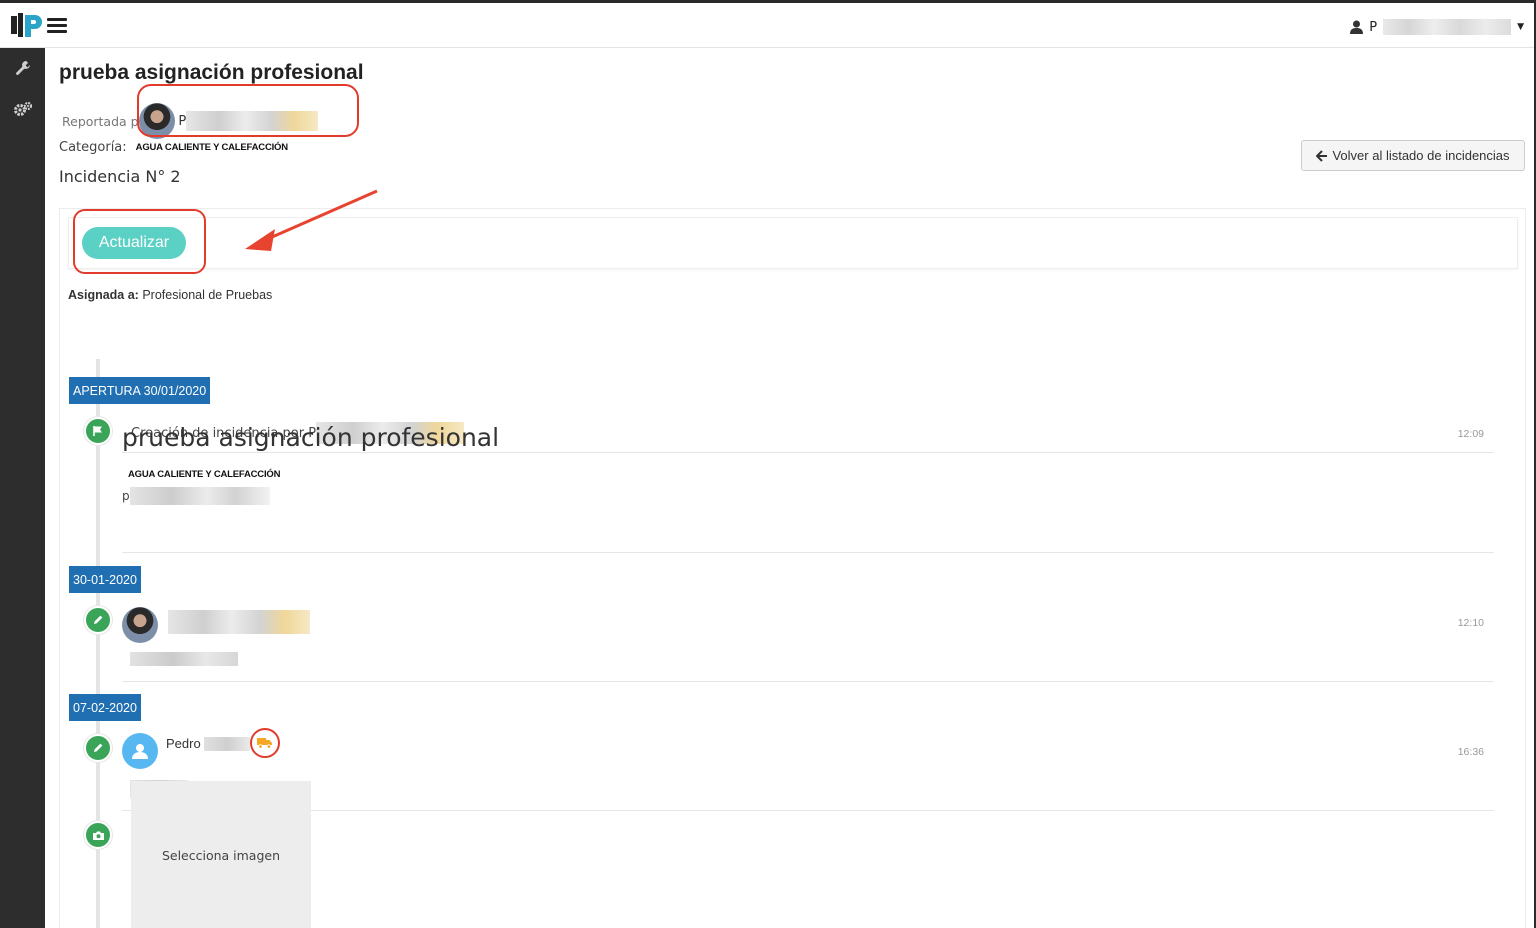 The height and width of the screenshot is (928, 1536). I want to click on entry-time: 16:36, so click(1470, 752).